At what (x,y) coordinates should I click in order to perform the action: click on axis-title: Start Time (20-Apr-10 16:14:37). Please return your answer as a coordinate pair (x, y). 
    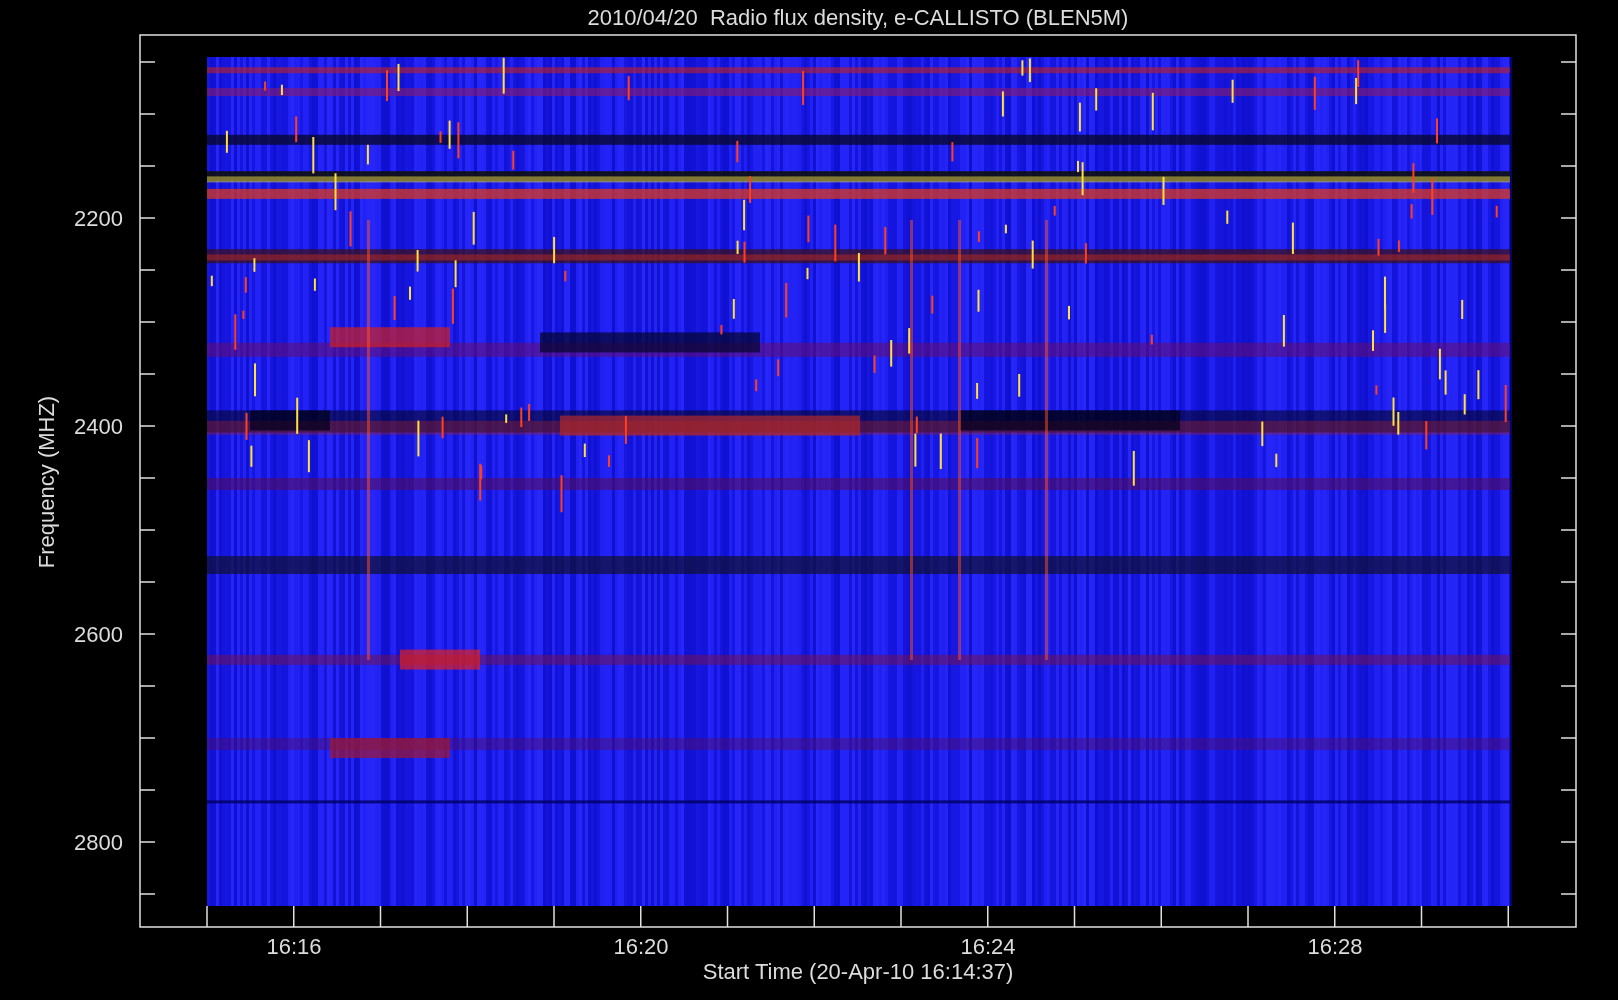
    Looking at the image, I should click on (858, 971).